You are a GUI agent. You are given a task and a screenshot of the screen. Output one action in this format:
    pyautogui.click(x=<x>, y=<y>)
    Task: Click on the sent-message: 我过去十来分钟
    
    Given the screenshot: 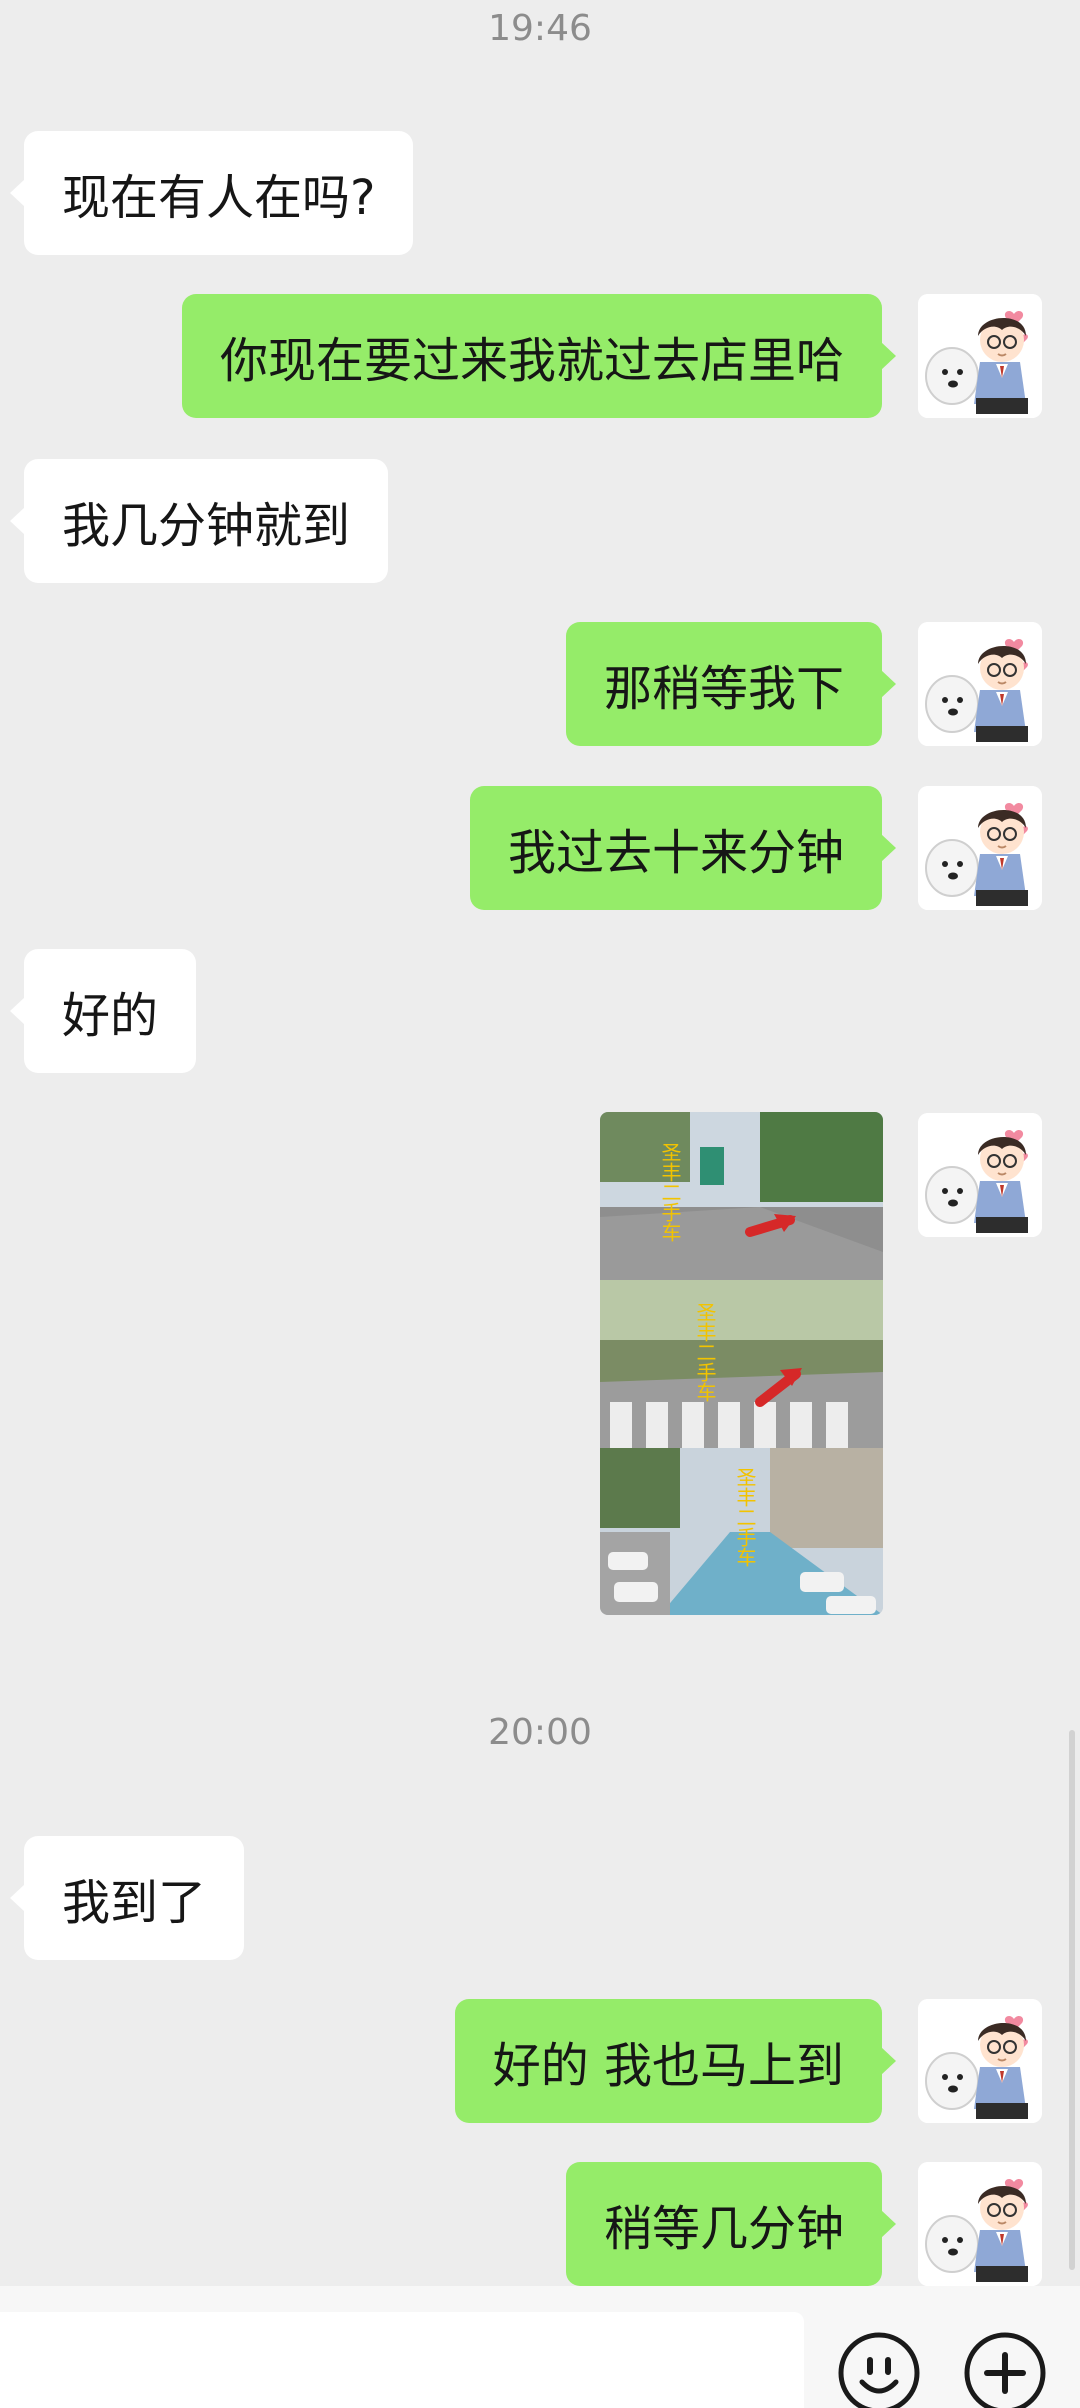 What is the action you would take?
    pyautogui.click(x=683, y=848)
    